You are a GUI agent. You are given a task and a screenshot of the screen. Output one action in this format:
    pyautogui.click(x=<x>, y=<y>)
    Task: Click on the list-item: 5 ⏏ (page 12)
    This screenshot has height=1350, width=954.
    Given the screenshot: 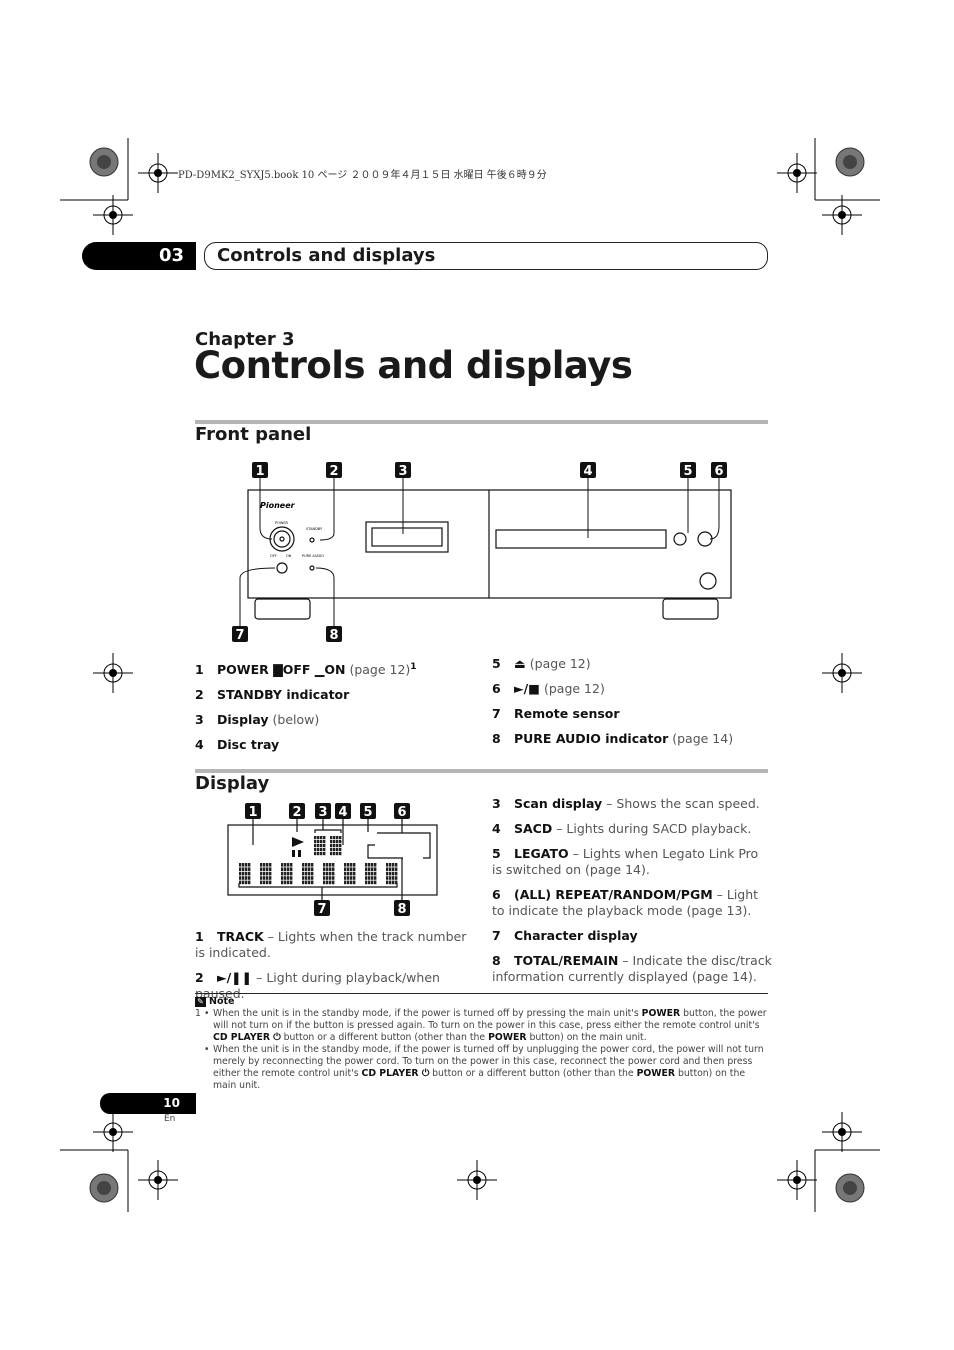 What is the action you would take?
    pyautogui.click(x=541, y=663)
    